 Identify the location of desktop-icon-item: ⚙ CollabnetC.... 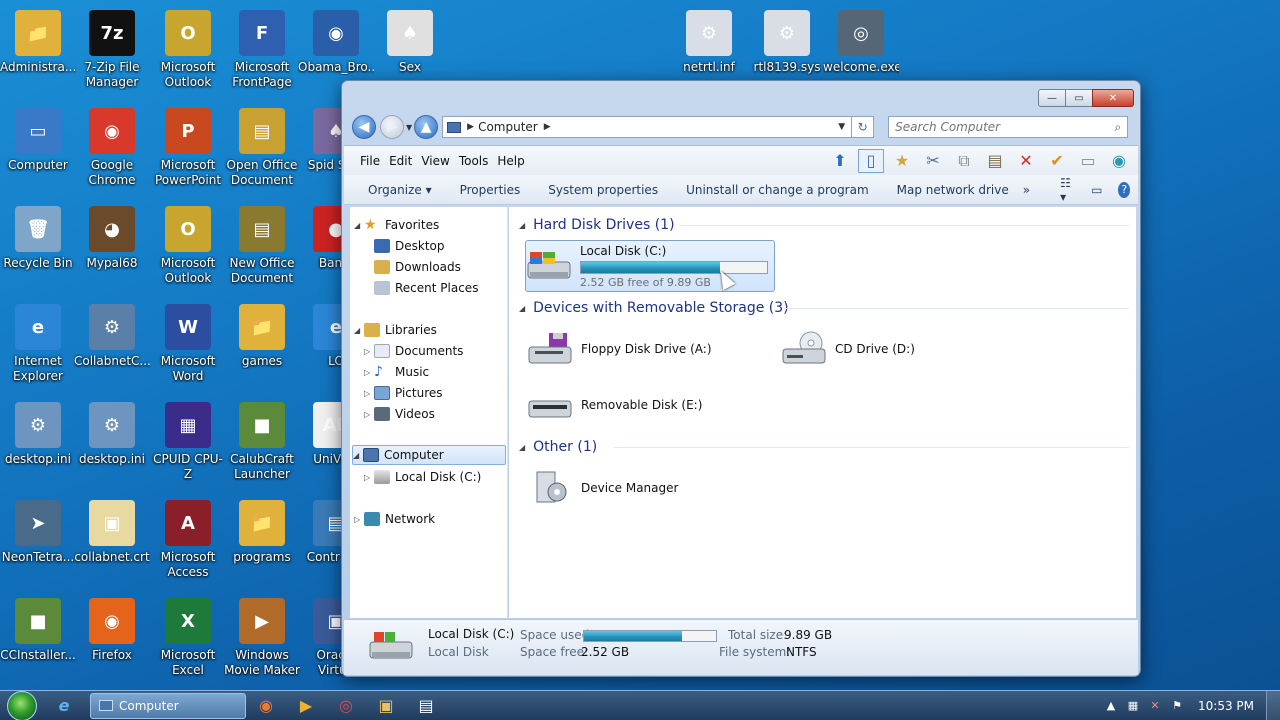
(112, 343).